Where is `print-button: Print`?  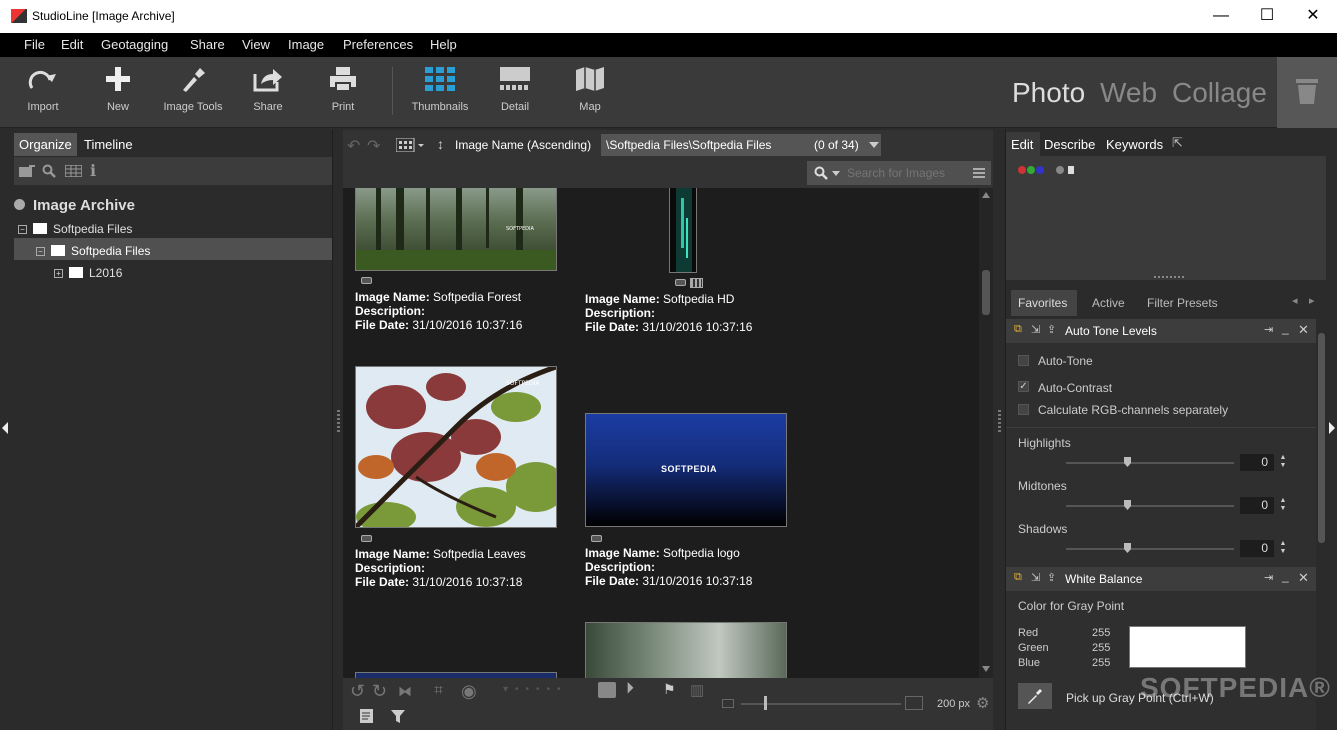 print-button: Print is located at coordinates (343, 92).